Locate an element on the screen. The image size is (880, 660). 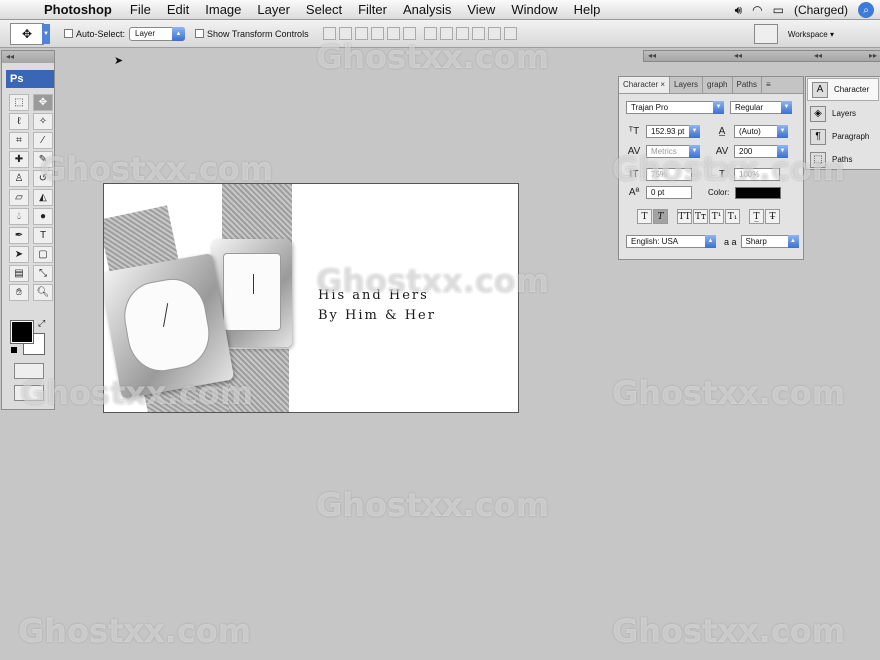
magic-wand-tool-icon: ✧ is located at coordinates (43, 121).